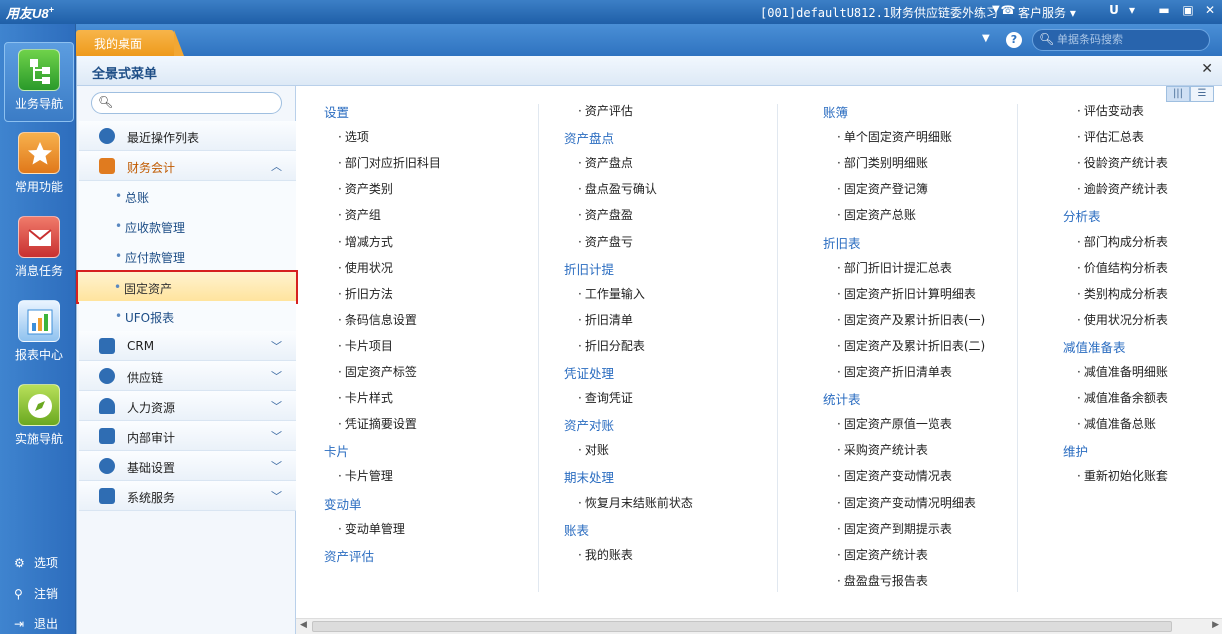 This screenshot has width=1222, height=634. Describe the element at coordinates (39, 82) in the screenshot. I see `nav-business-navigation: 业务导航` at that location.